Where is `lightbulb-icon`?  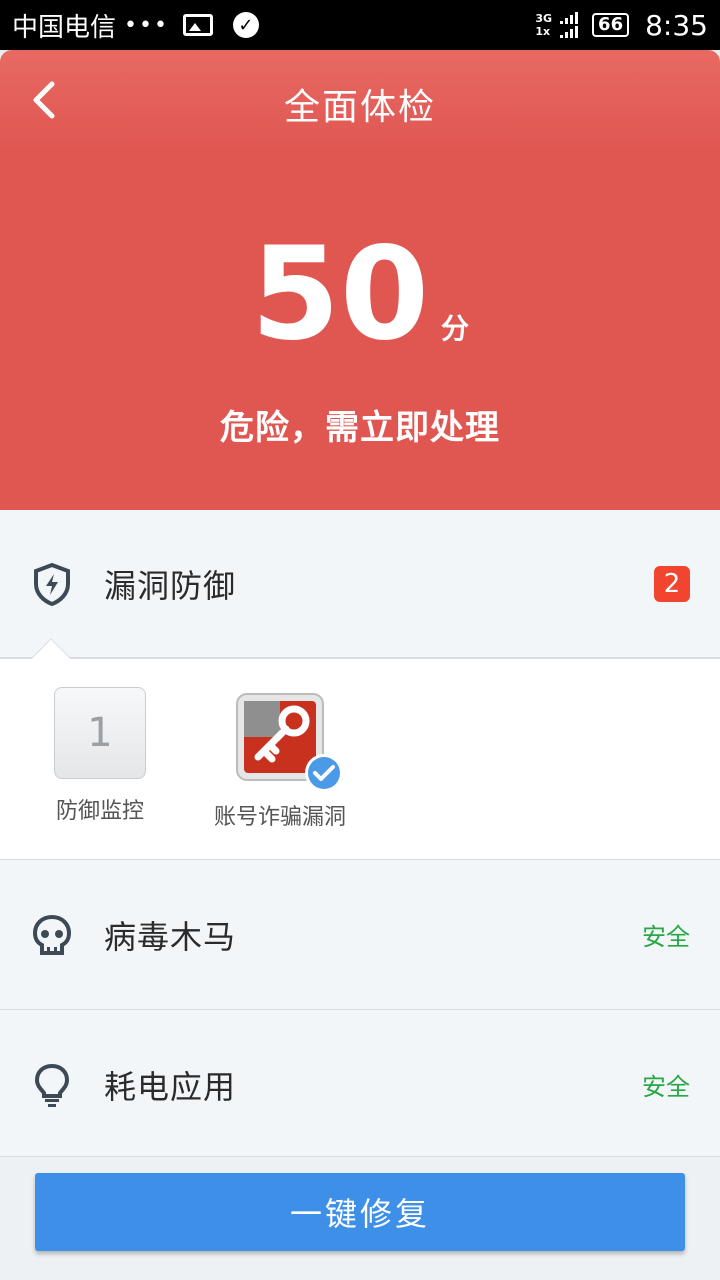
lightbulb-icon is located at coordinates (52, 1085).